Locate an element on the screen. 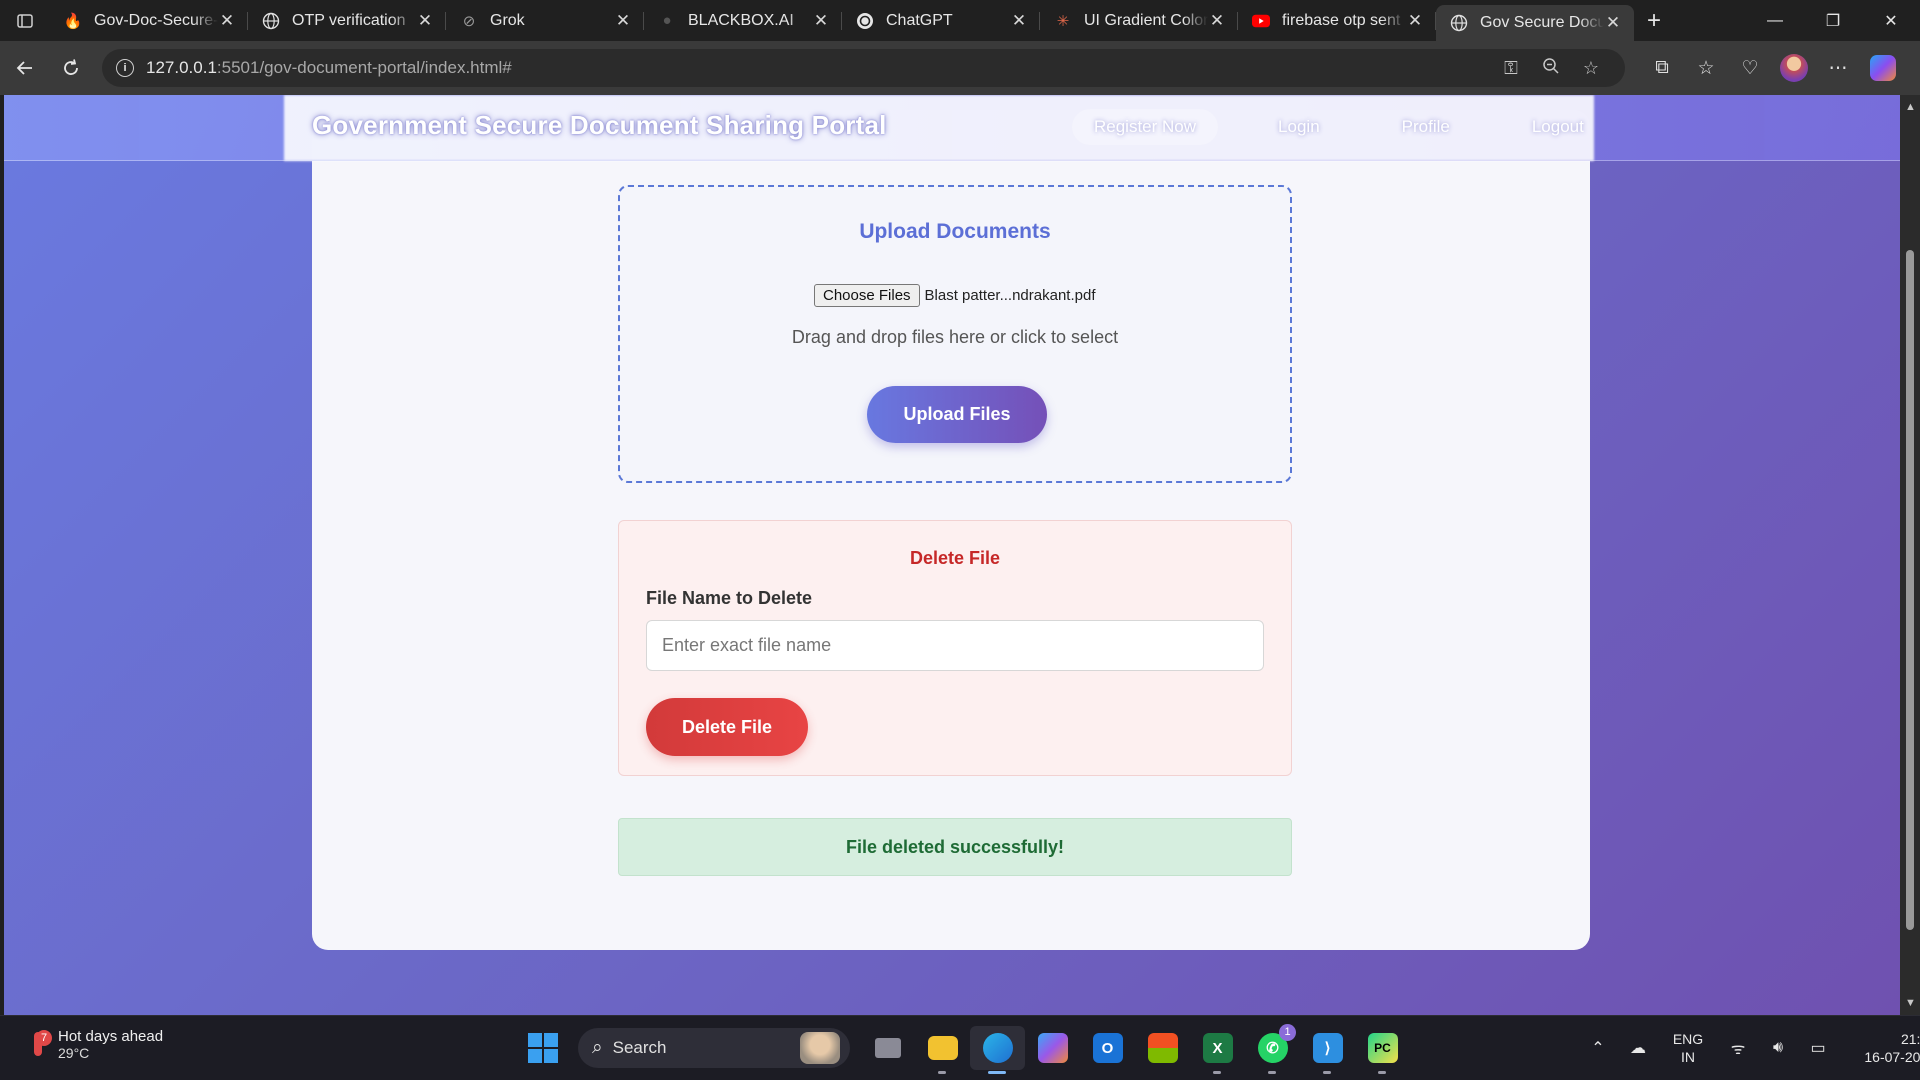  key-icon: ⚿ is located at coordinates (1511, 68).